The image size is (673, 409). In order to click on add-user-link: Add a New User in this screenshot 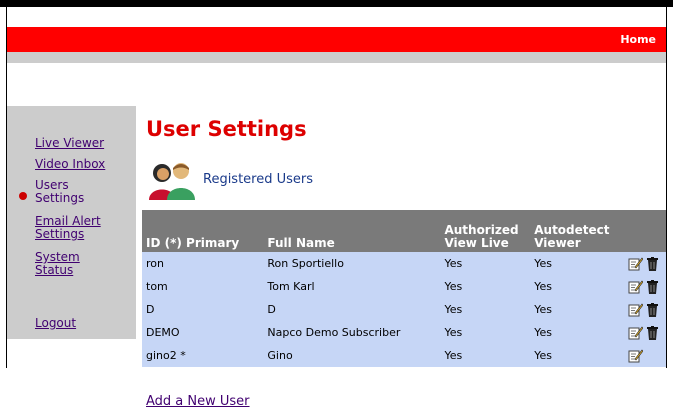, I will do `click(198, 401)`.